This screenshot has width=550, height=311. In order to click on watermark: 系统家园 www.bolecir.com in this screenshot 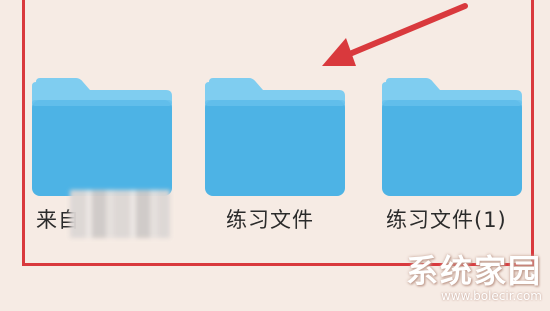, I will do `click(474, 279)`.